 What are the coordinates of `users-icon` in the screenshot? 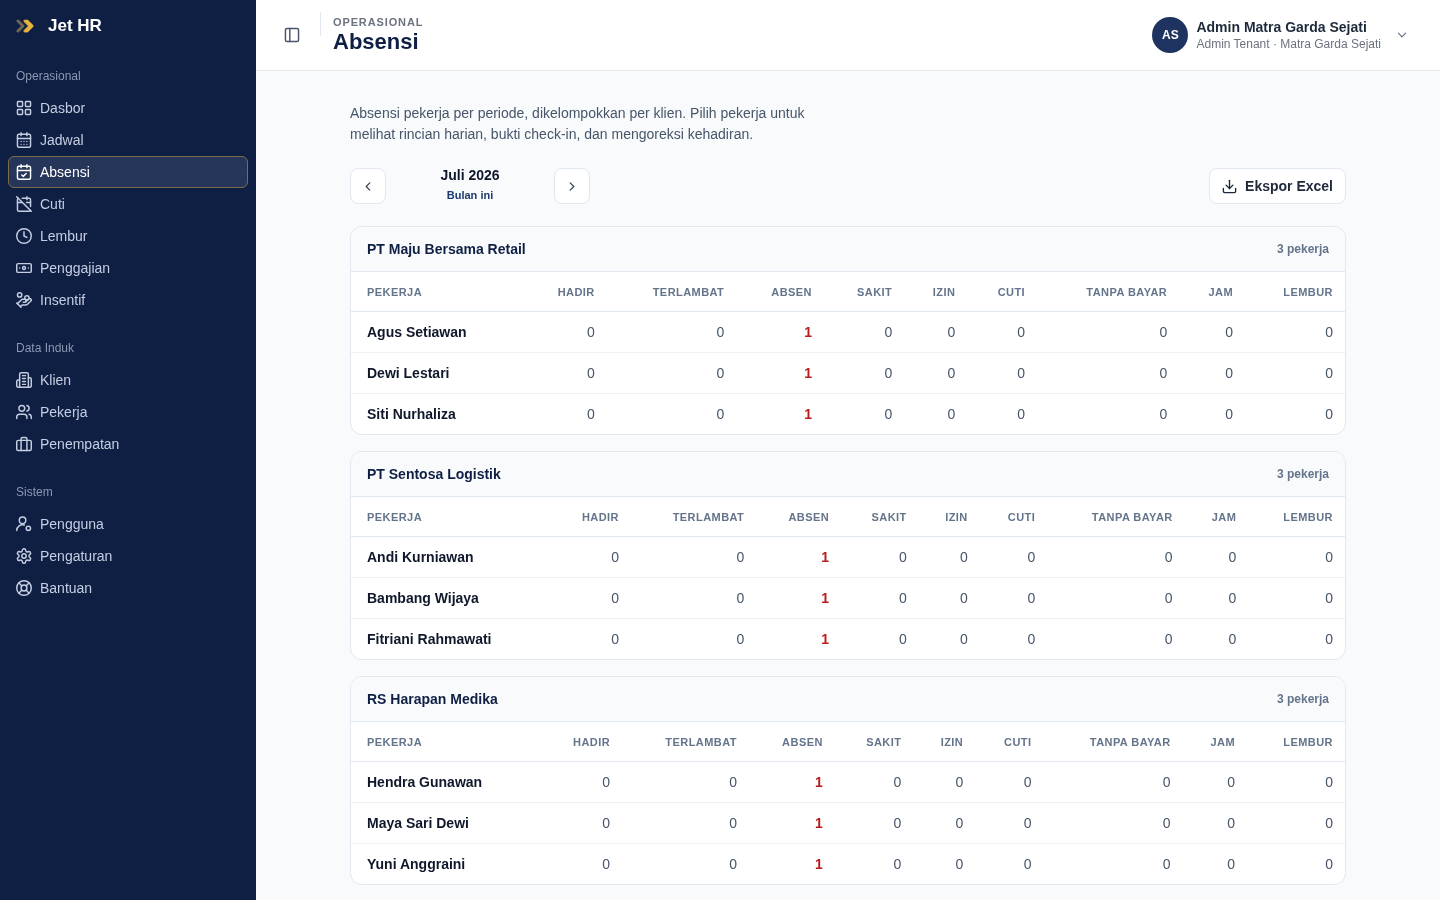 It's located at (24, 412).